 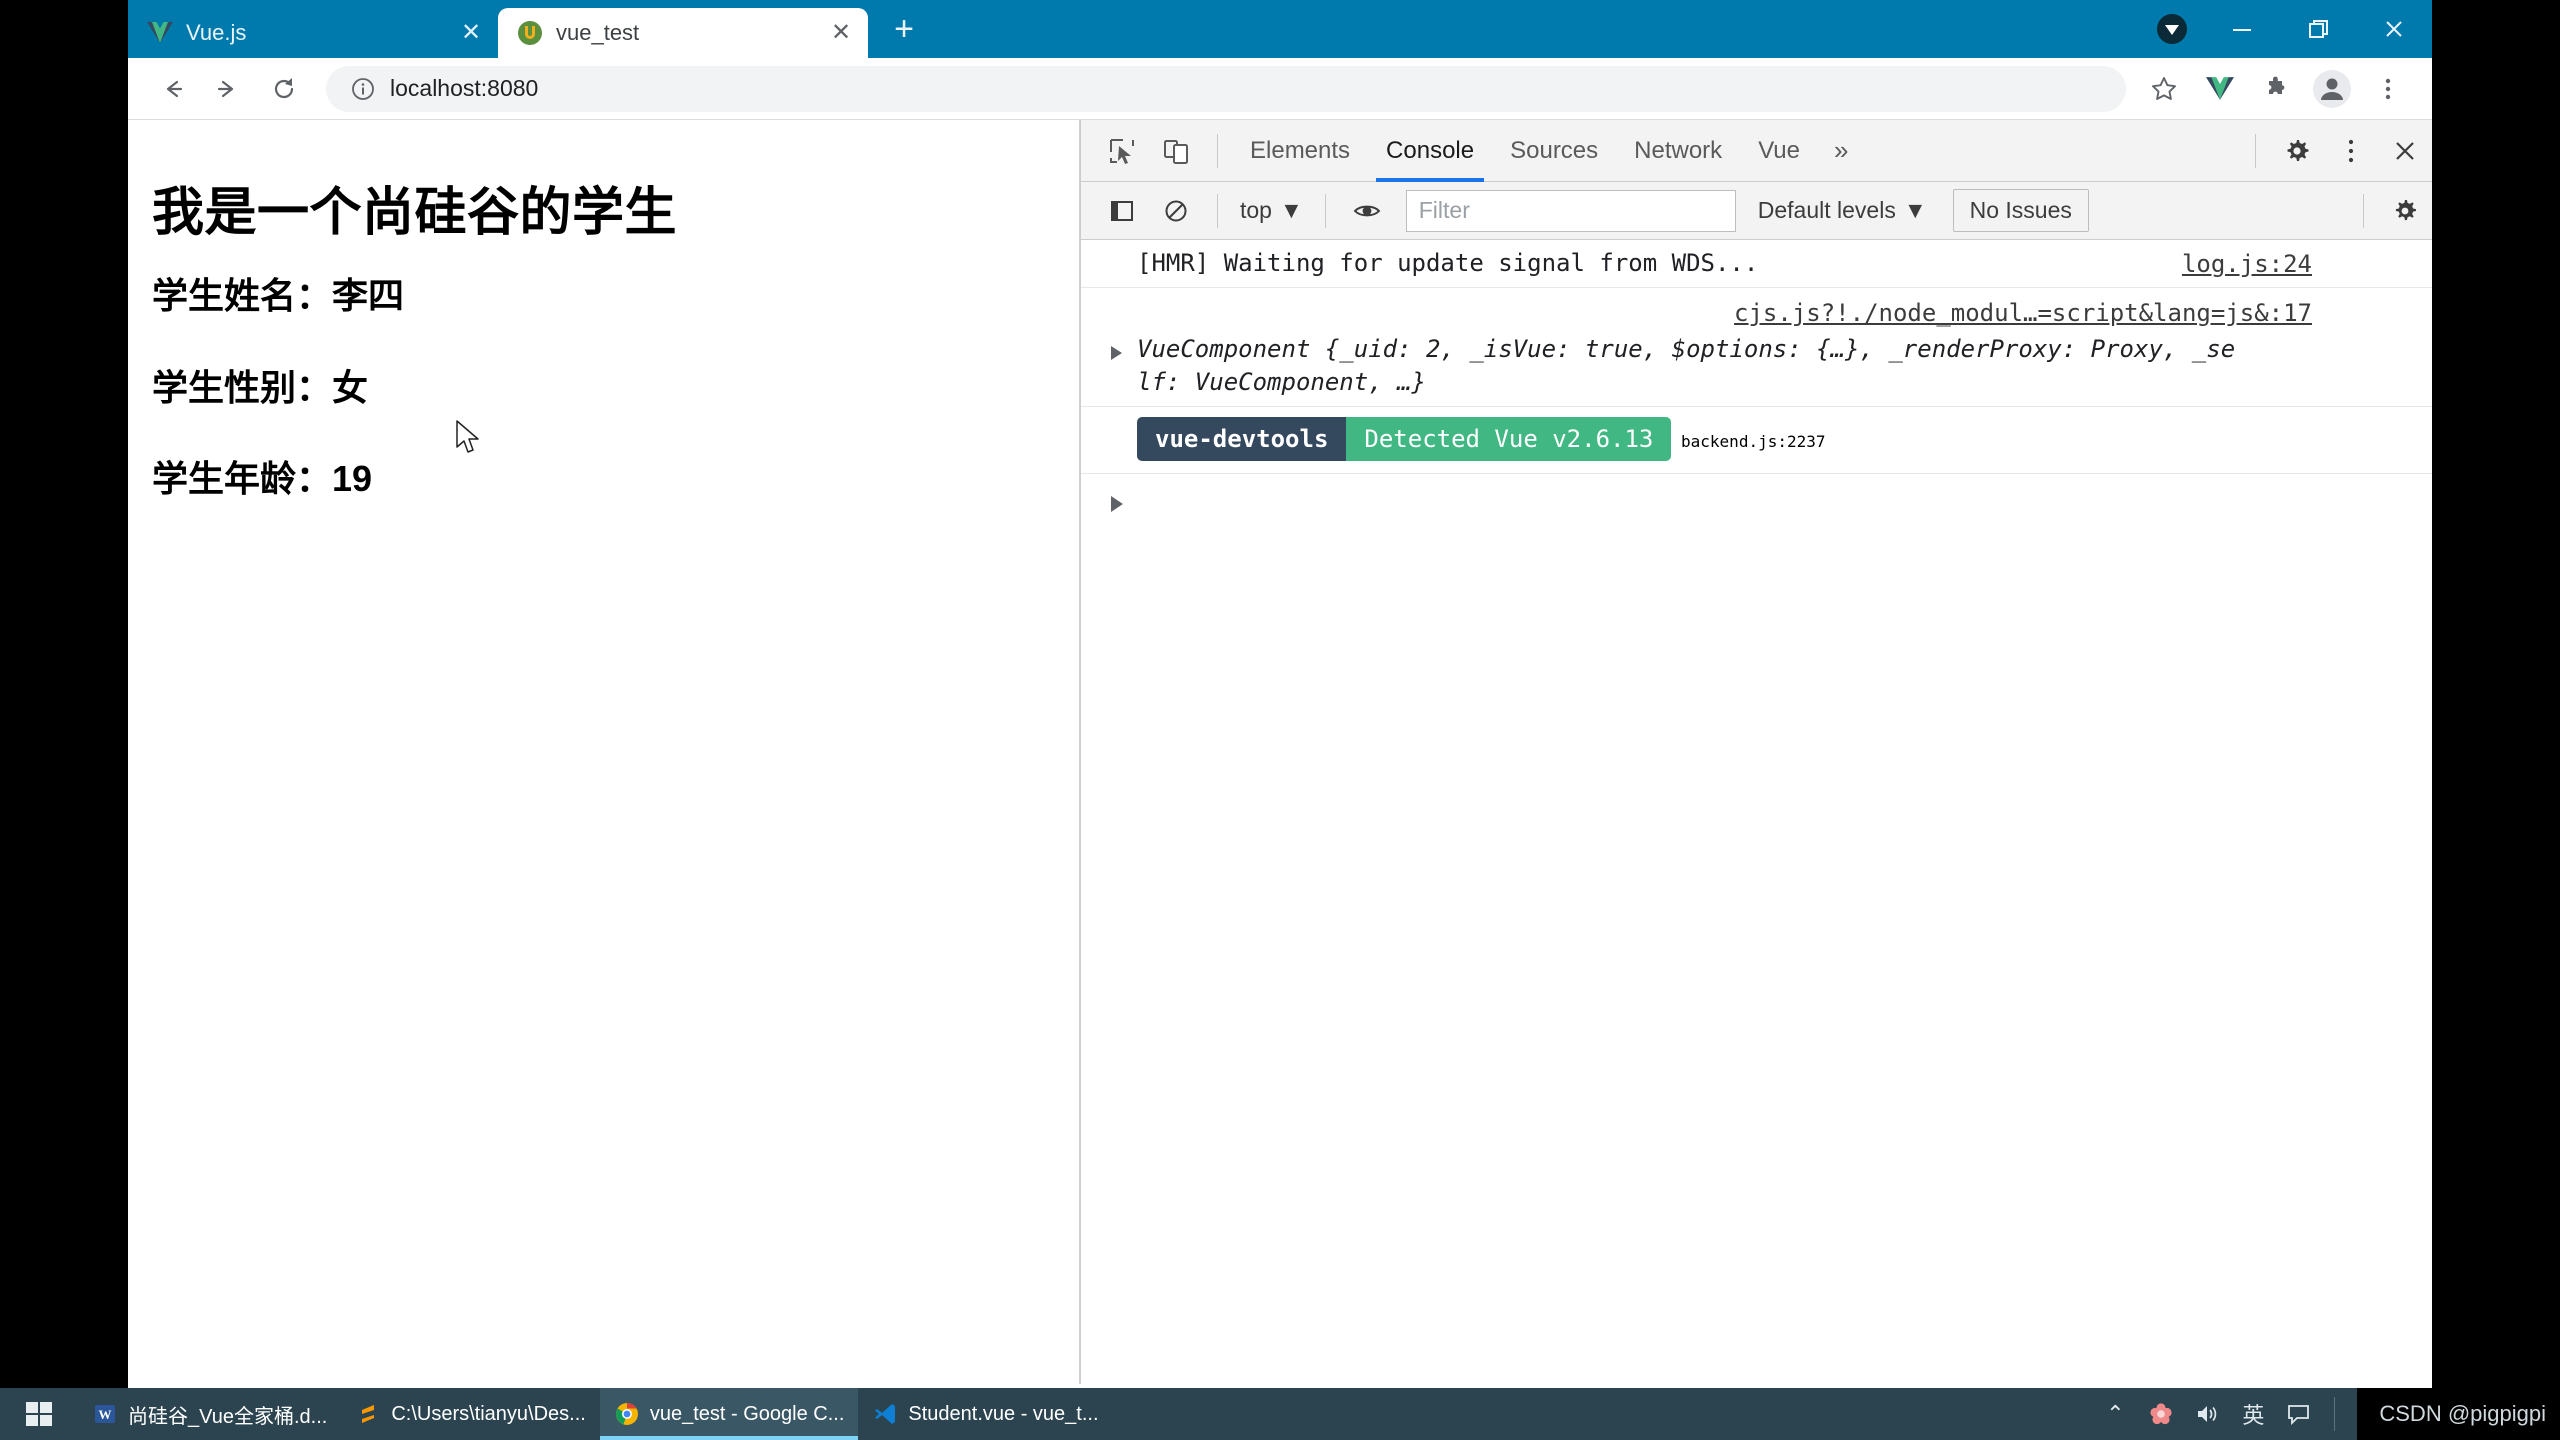 What do you see at coordinates (2351, 151) in the screenshot?
I see `devtools-menu-icon` at bounding box center [2351, 151].